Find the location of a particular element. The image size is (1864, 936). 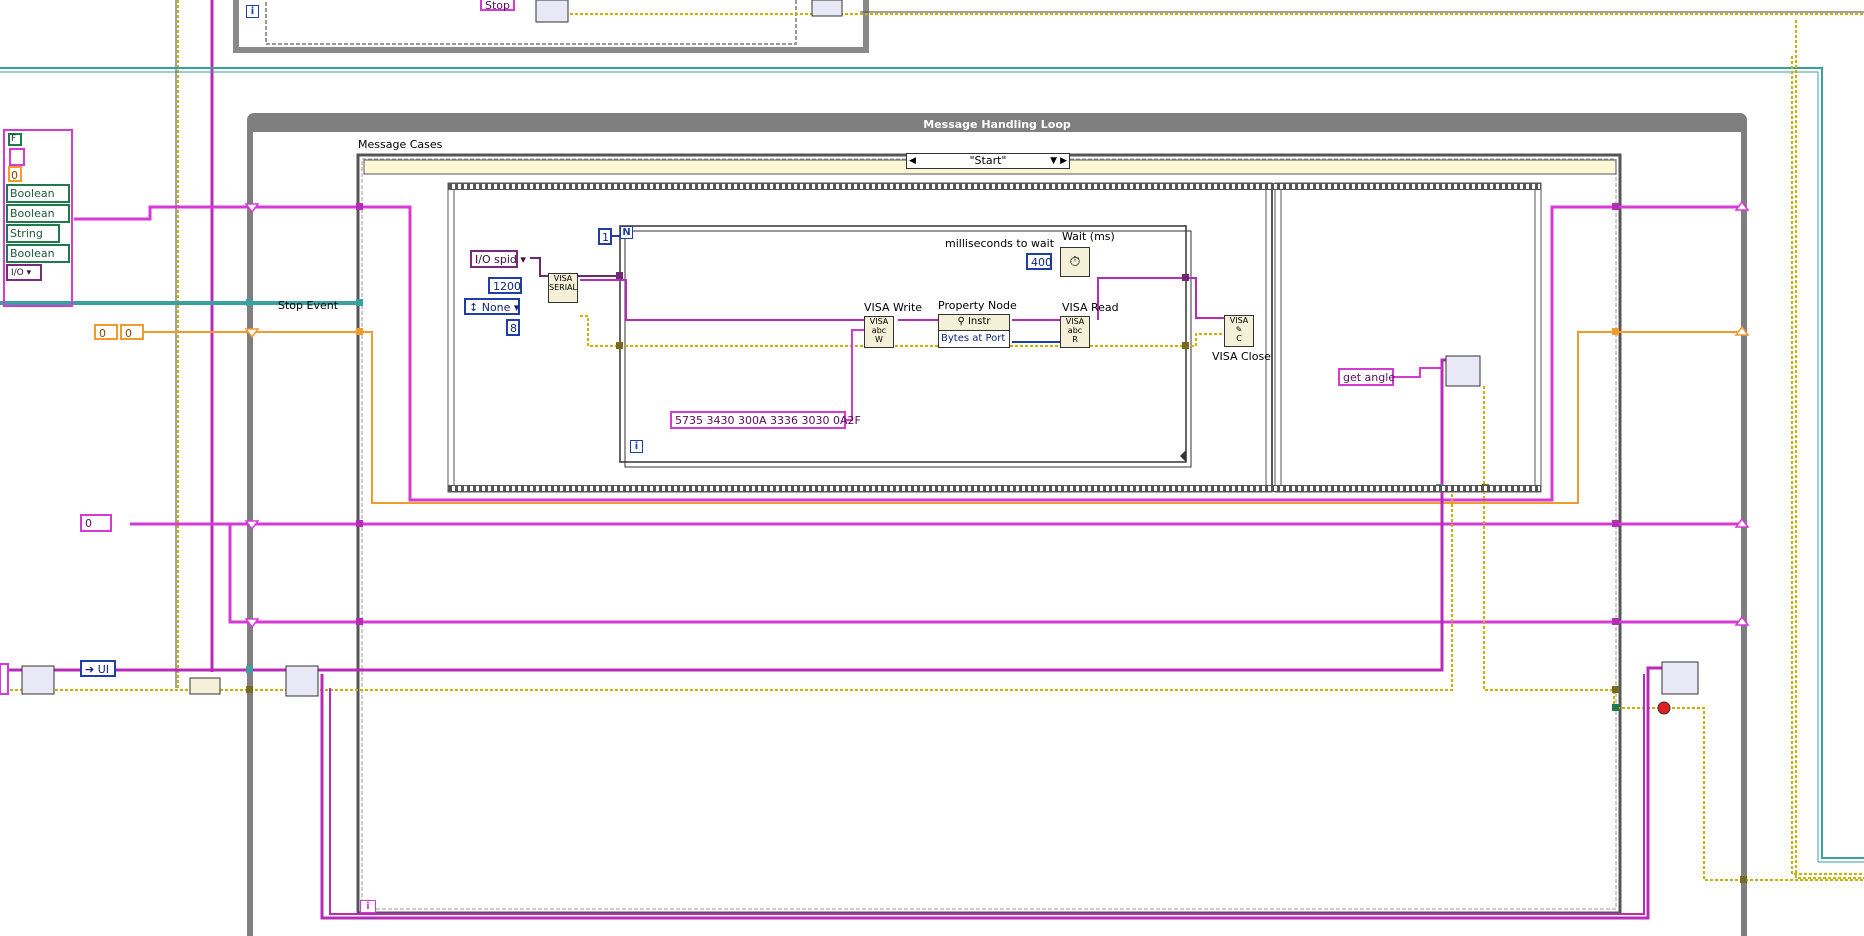

count-terminal: N is located at coordinates (626, 232).